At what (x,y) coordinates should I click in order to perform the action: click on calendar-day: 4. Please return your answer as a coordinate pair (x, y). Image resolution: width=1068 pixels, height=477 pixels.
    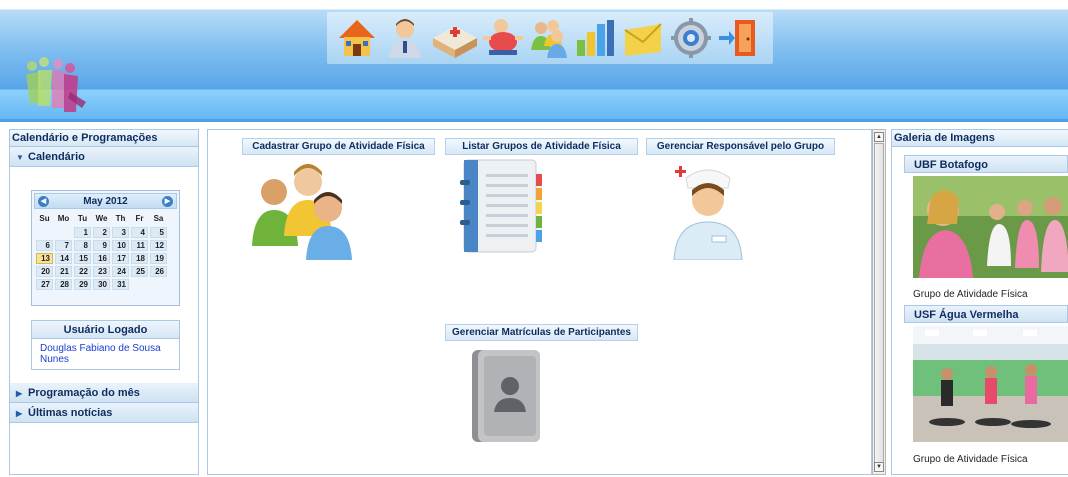
    Looking at the image, I should click on (139, 232).